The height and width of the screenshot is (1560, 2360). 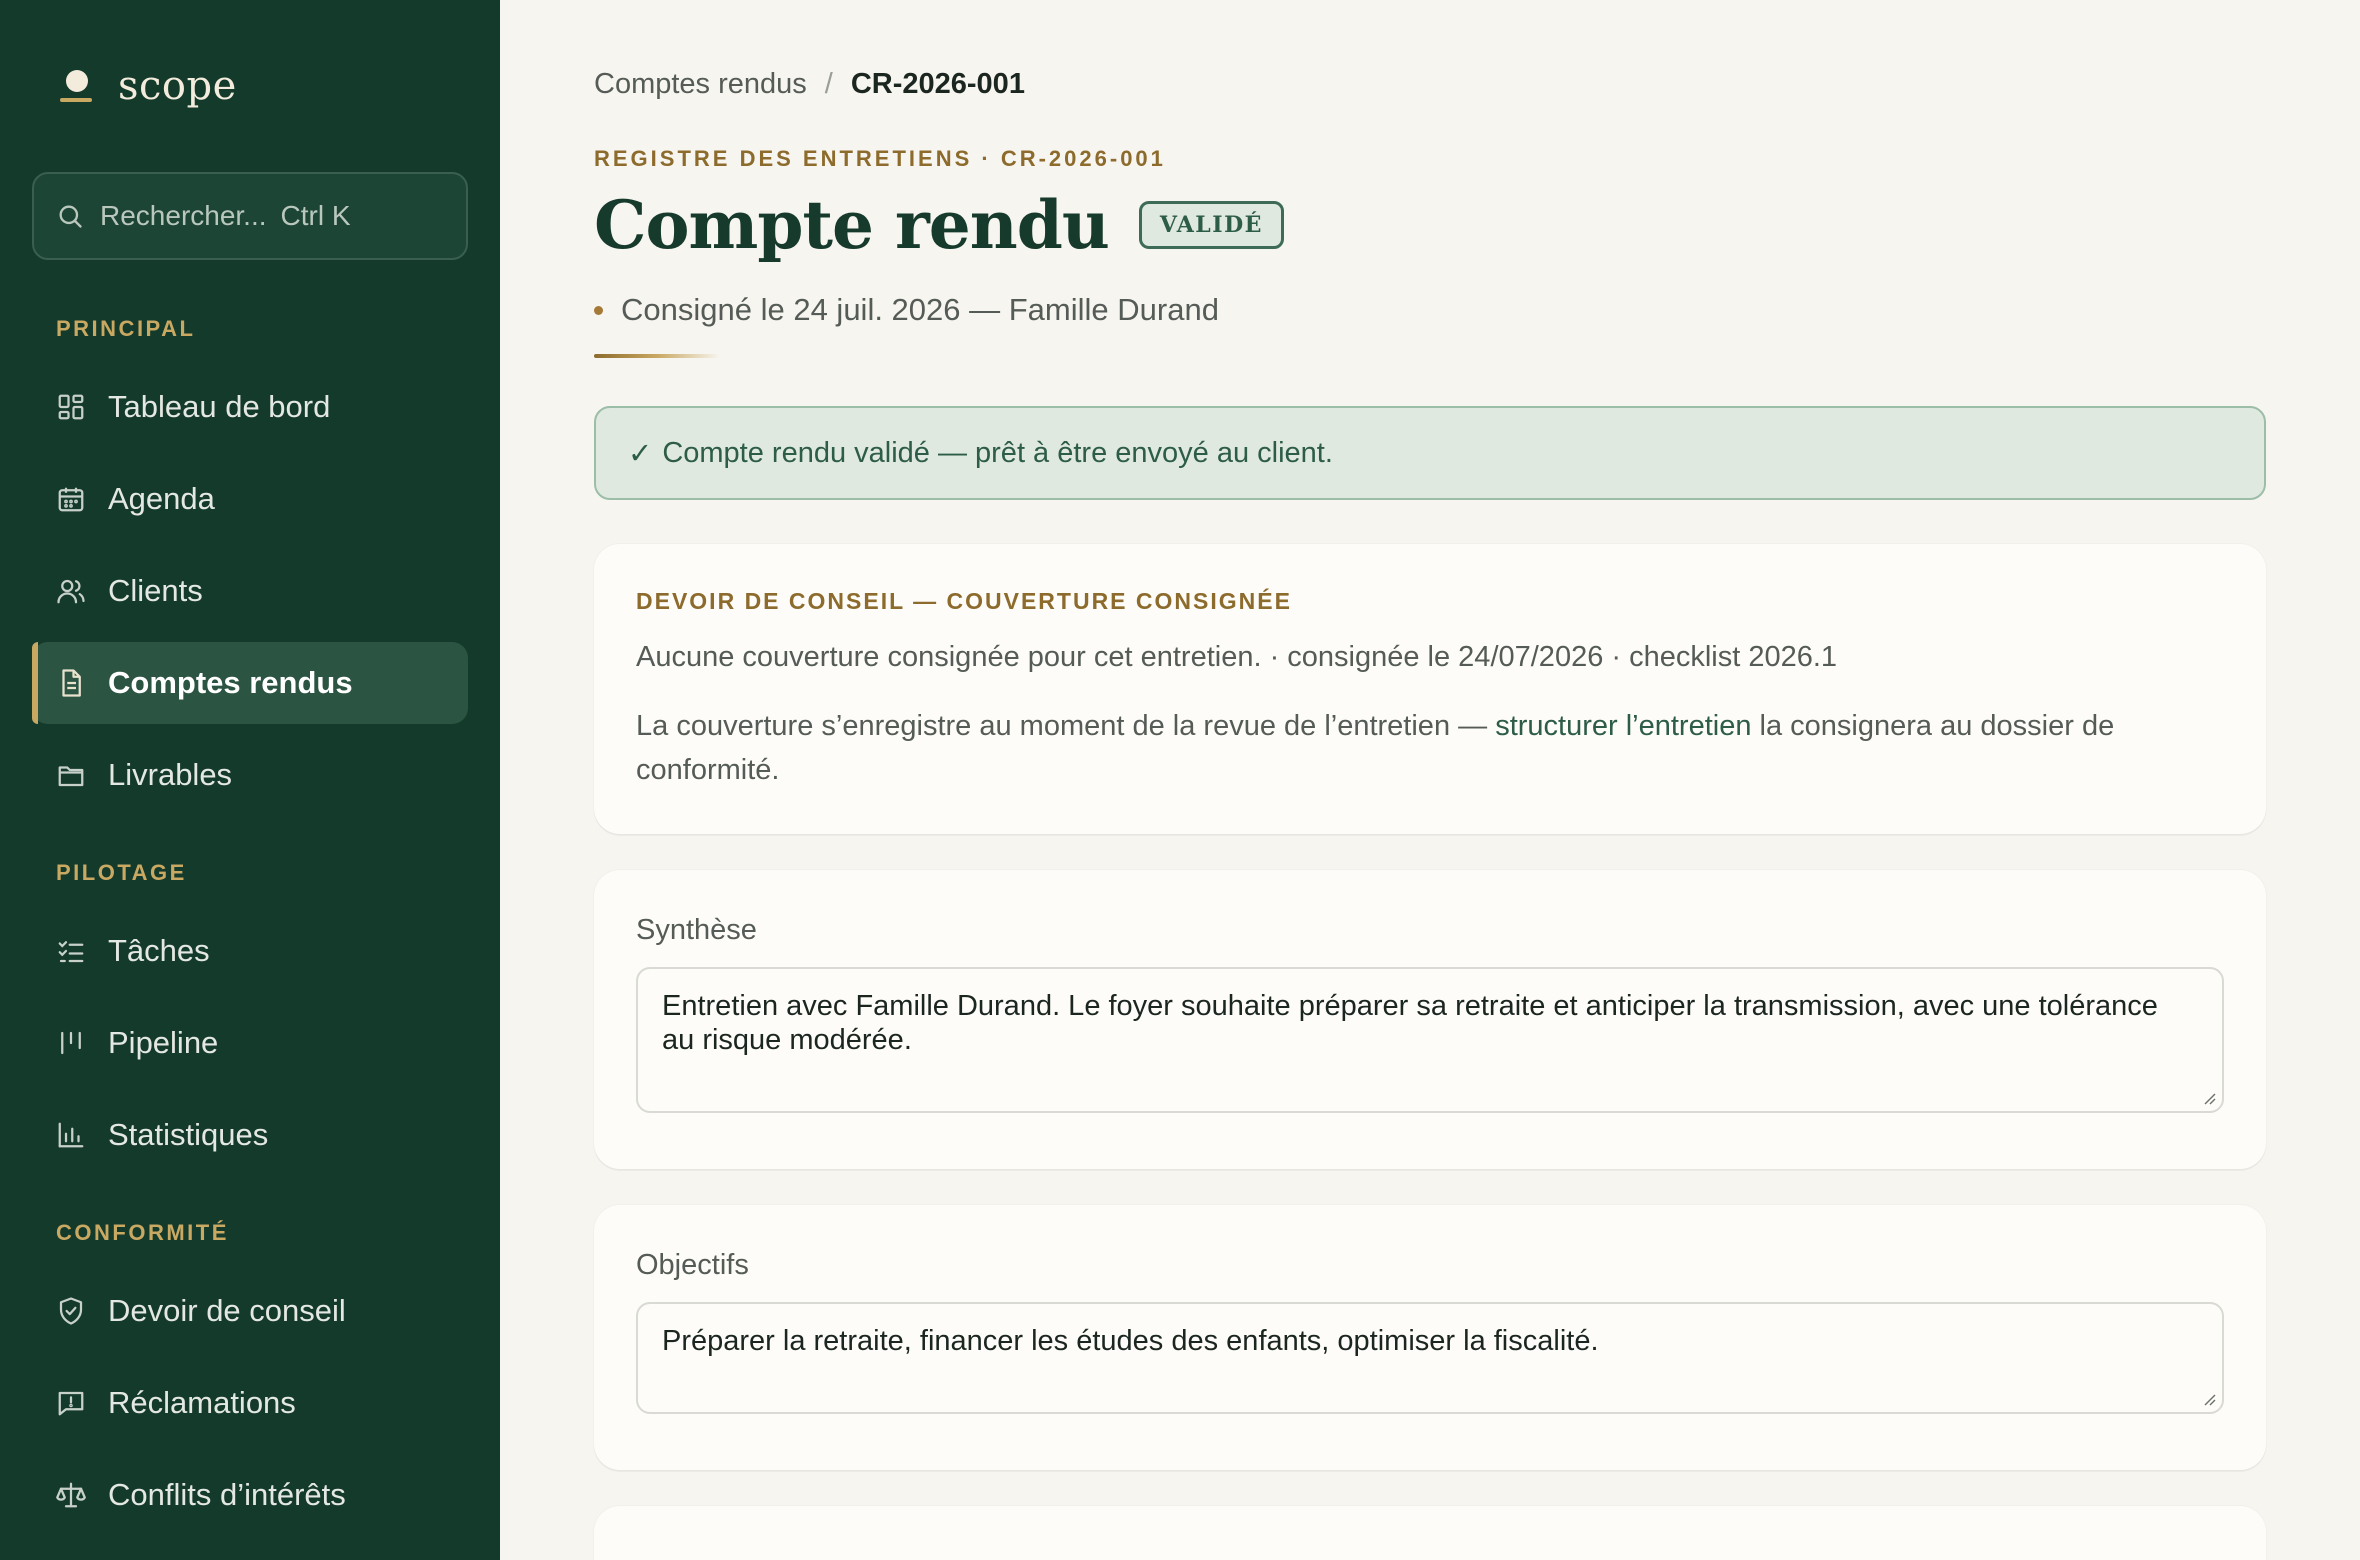 I want to click on sidebar-item-label: Clients, so click(x=155, y=590).